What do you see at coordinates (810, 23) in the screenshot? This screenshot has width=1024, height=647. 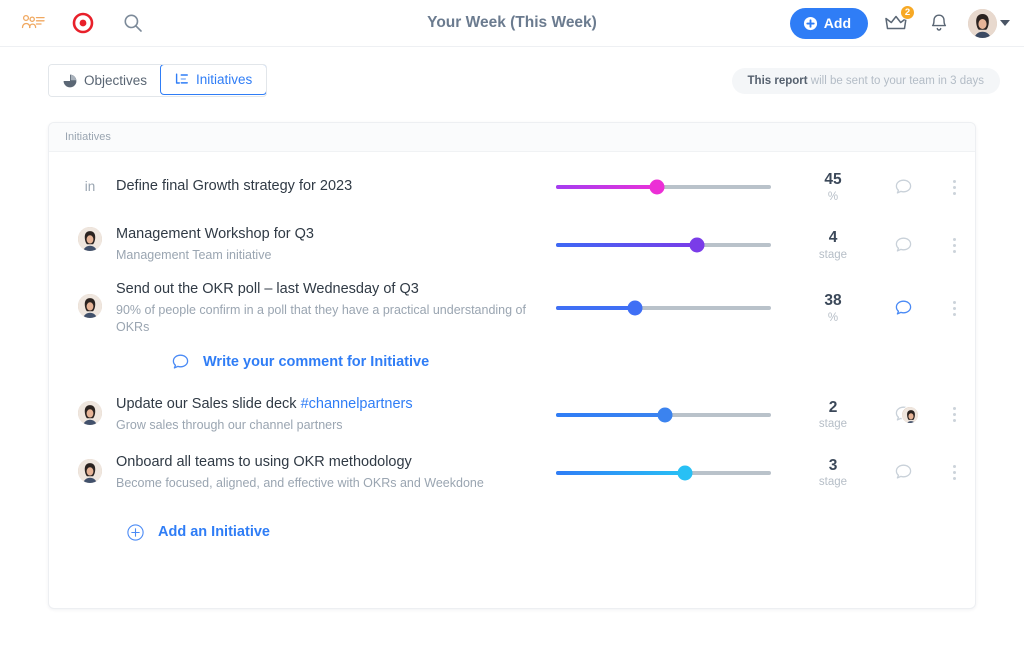 I see `plus-circle-icon` at bounding box center [810, 23].